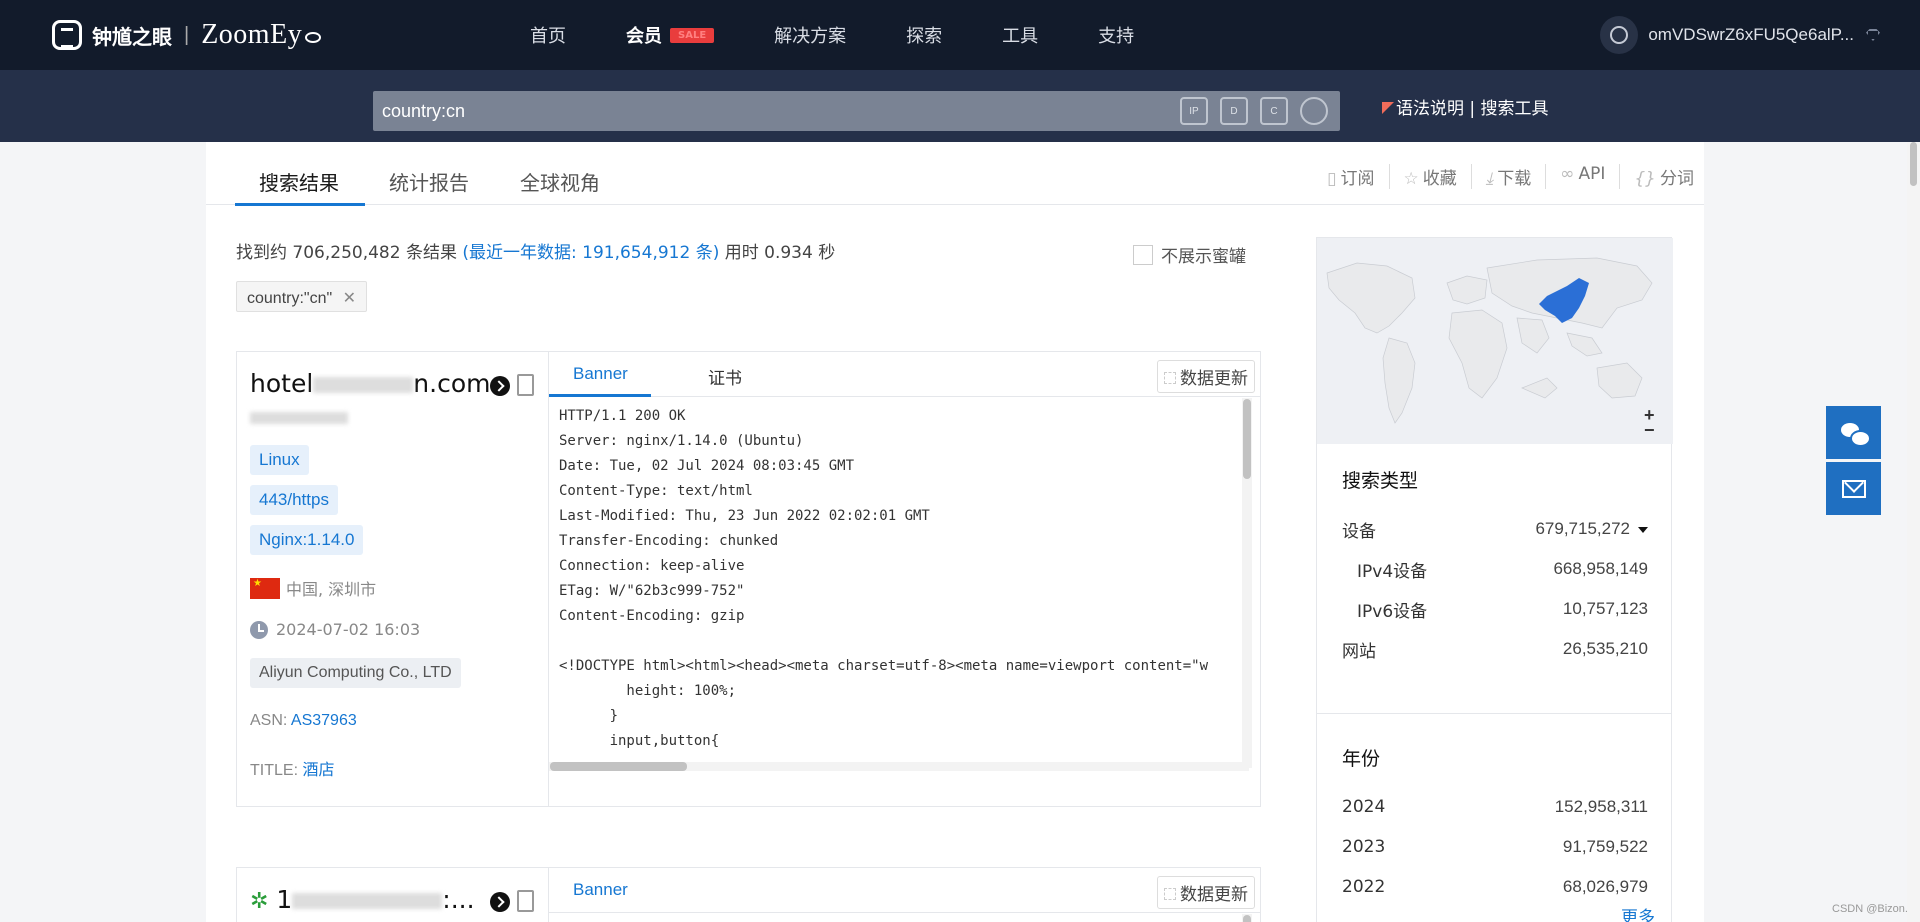 Image resolution: width=1920 pixels, height=922 pixels. What do you see at coordinates (1638, 912) in the screenshot?
I see `more-link: 更多` at bounding box center [1638, 912].